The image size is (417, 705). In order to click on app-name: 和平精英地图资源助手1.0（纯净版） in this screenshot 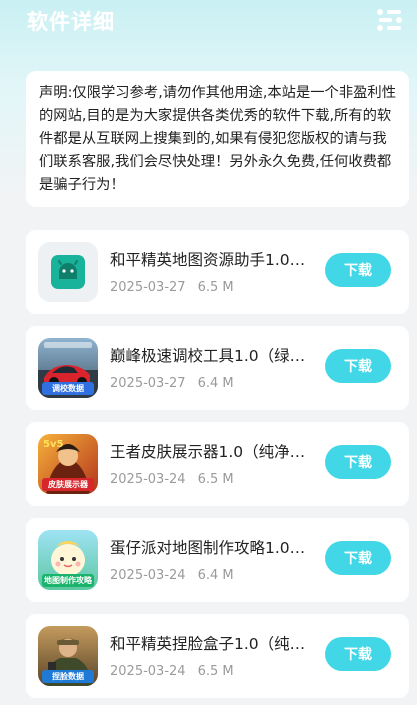, I will do `click(215, 260)`.